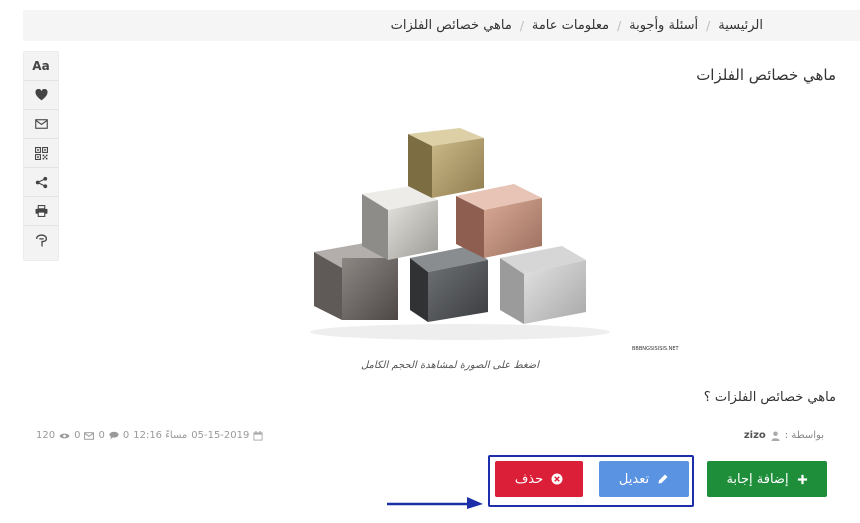 This screenshot has width=860, height=523. Describe the element at coordinates (449, 284) in the screenshot. I see `cube-zinc` at that location.